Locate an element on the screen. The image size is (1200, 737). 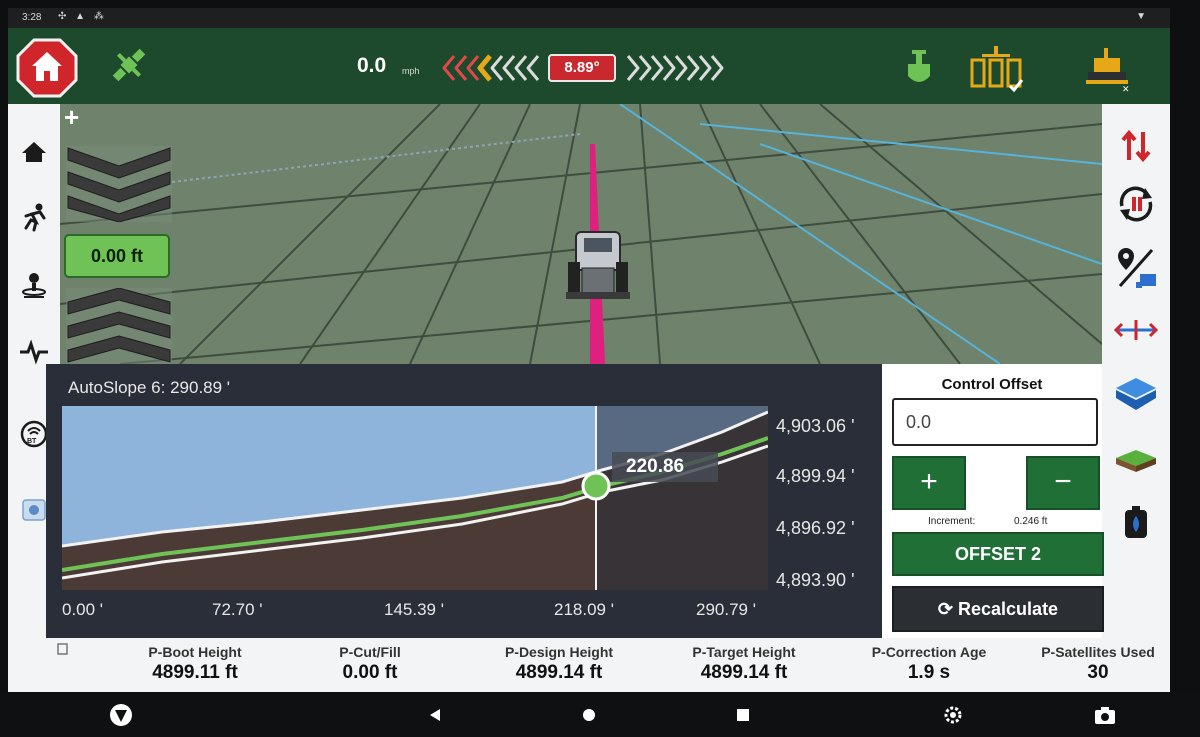
readout-satellites-used: P-Satellites Used 30 is located at coordinates (1098, 664).